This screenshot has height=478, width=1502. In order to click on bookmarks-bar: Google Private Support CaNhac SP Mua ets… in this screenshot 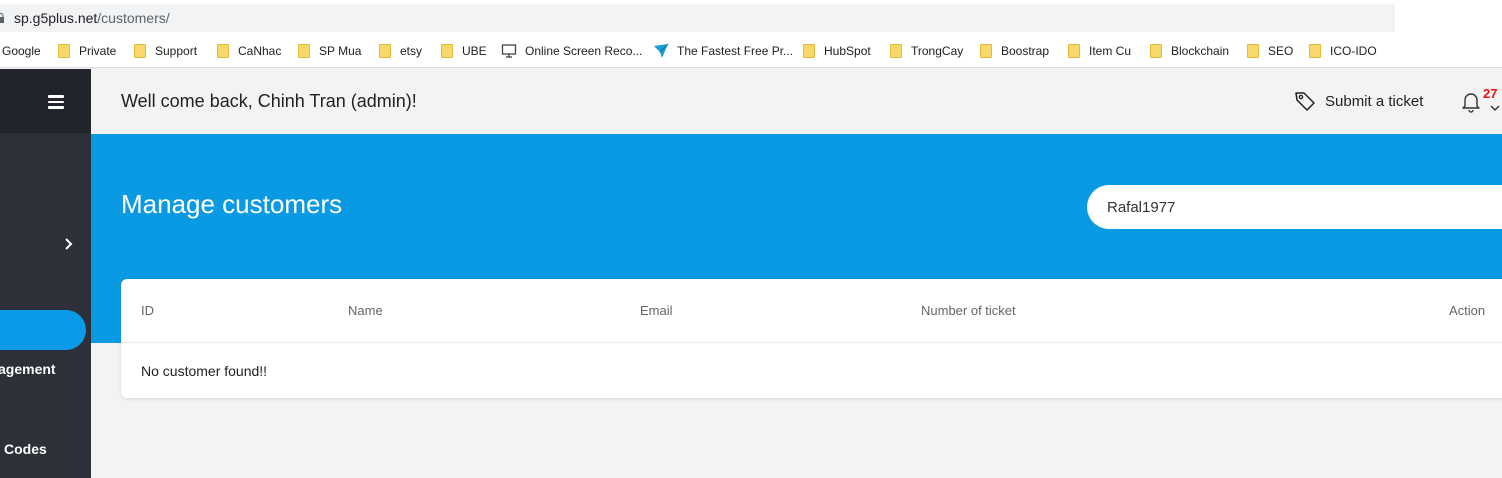, I will do `click(751, 51)`.